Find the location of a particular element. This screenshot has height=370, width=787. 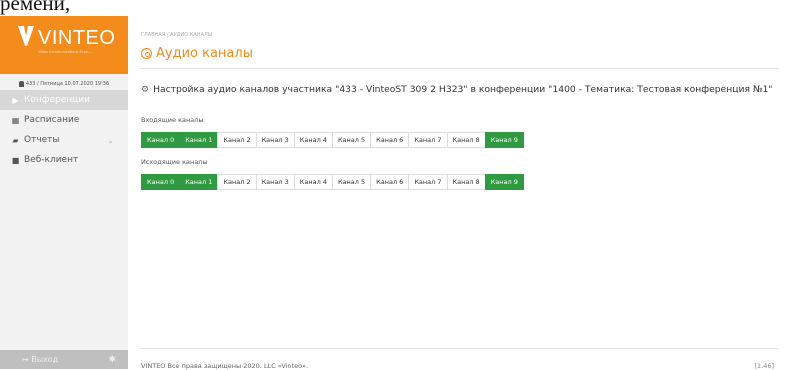

logout-button: ↦ Выход is located at coordinates (40, 359).